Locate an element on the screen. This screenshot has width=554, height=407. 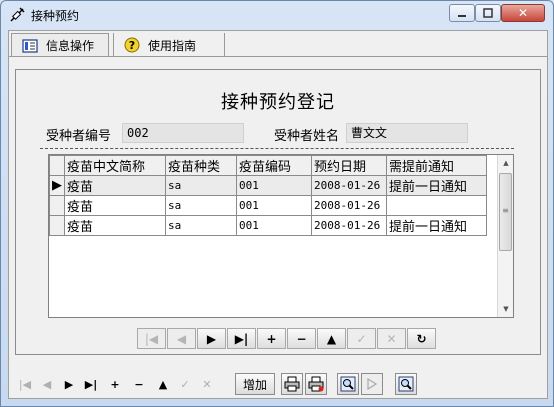
maximize-icon is located at coordinates (488, 13).